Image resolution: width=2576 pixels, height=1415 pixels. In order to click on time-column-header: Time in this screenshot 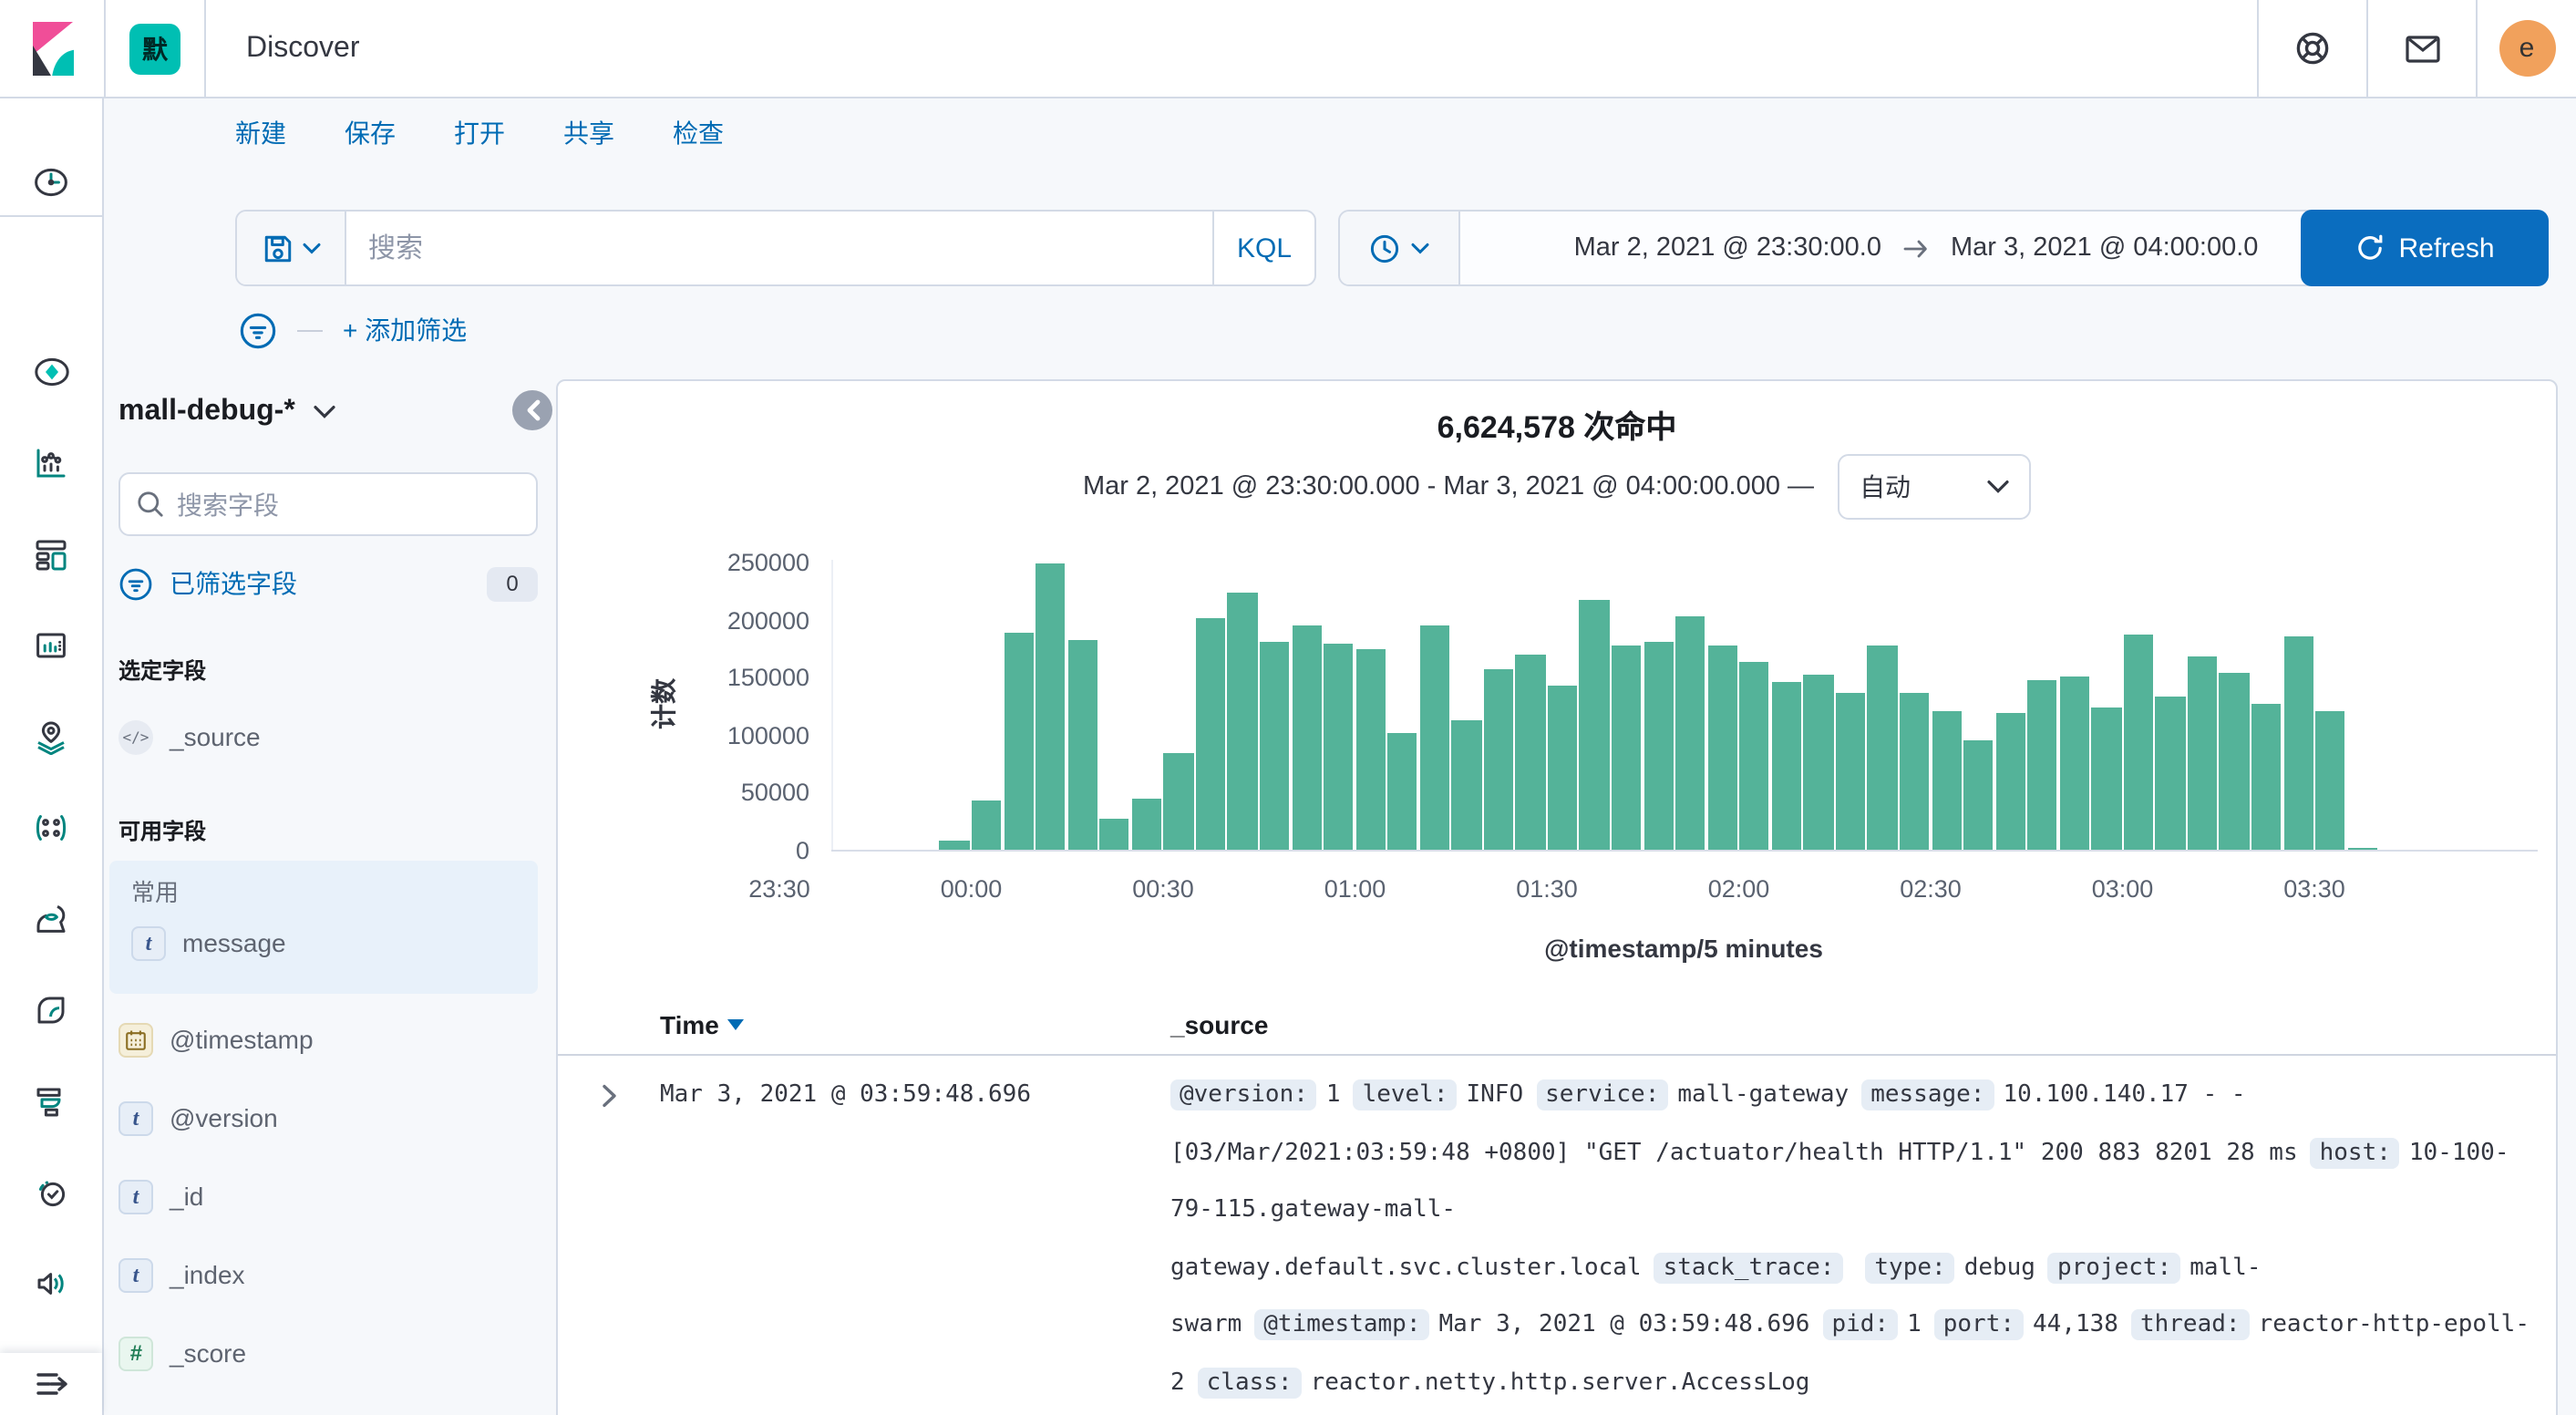, I will do `click(915, 1024)`.